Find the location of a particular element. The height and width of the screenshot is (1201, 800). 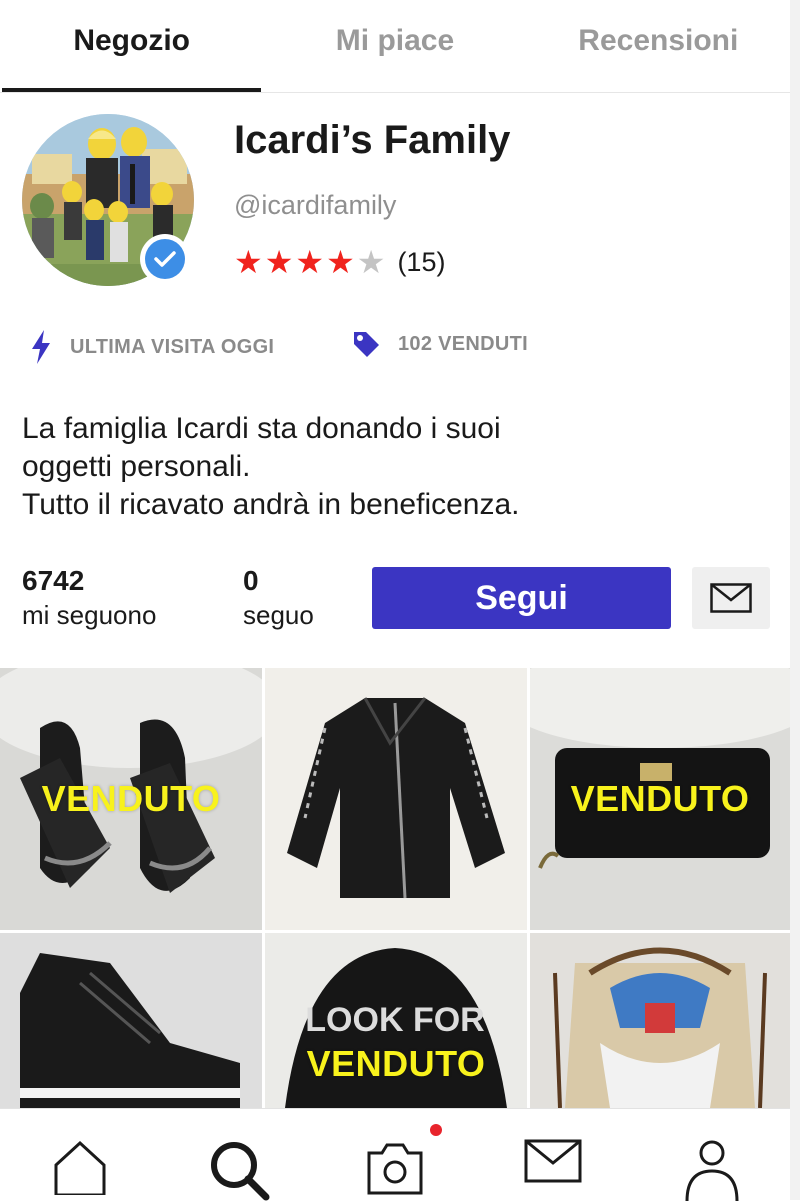

profile-handle: @icardifamily is located at coordinates (315, 205).